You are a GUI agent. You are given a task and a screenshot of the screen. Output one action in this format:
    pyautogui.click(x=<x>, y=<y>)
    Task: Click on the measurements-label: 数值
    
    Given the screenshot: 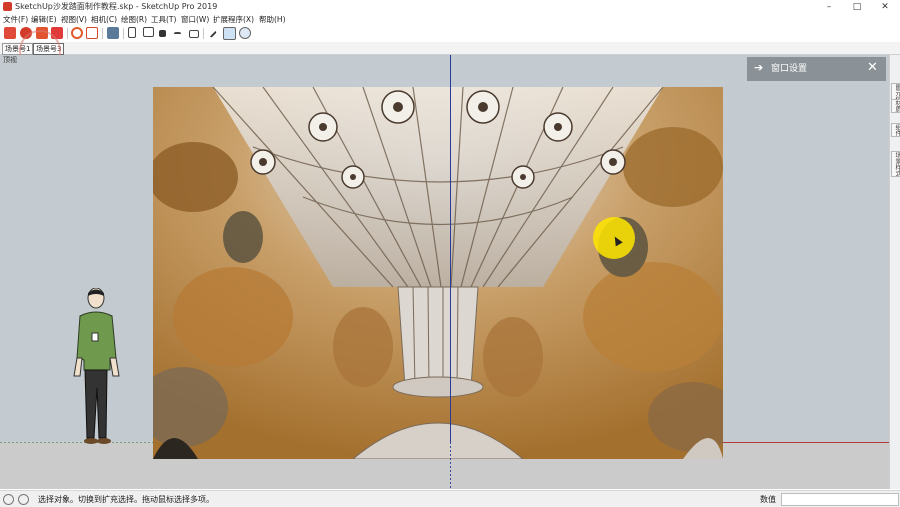 What is the action you would take?
    pyautogui.click(x=768, y=499)
    